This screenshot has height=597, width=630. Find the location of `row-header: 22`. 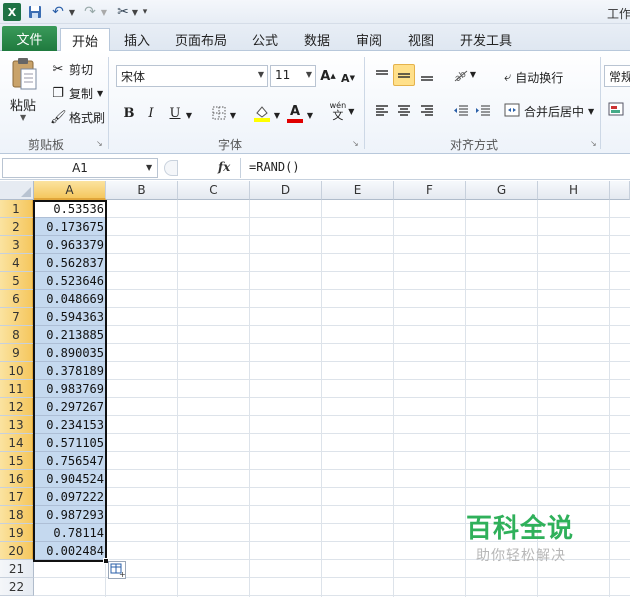

row-header: 22 is located at coordinates (17, 587).